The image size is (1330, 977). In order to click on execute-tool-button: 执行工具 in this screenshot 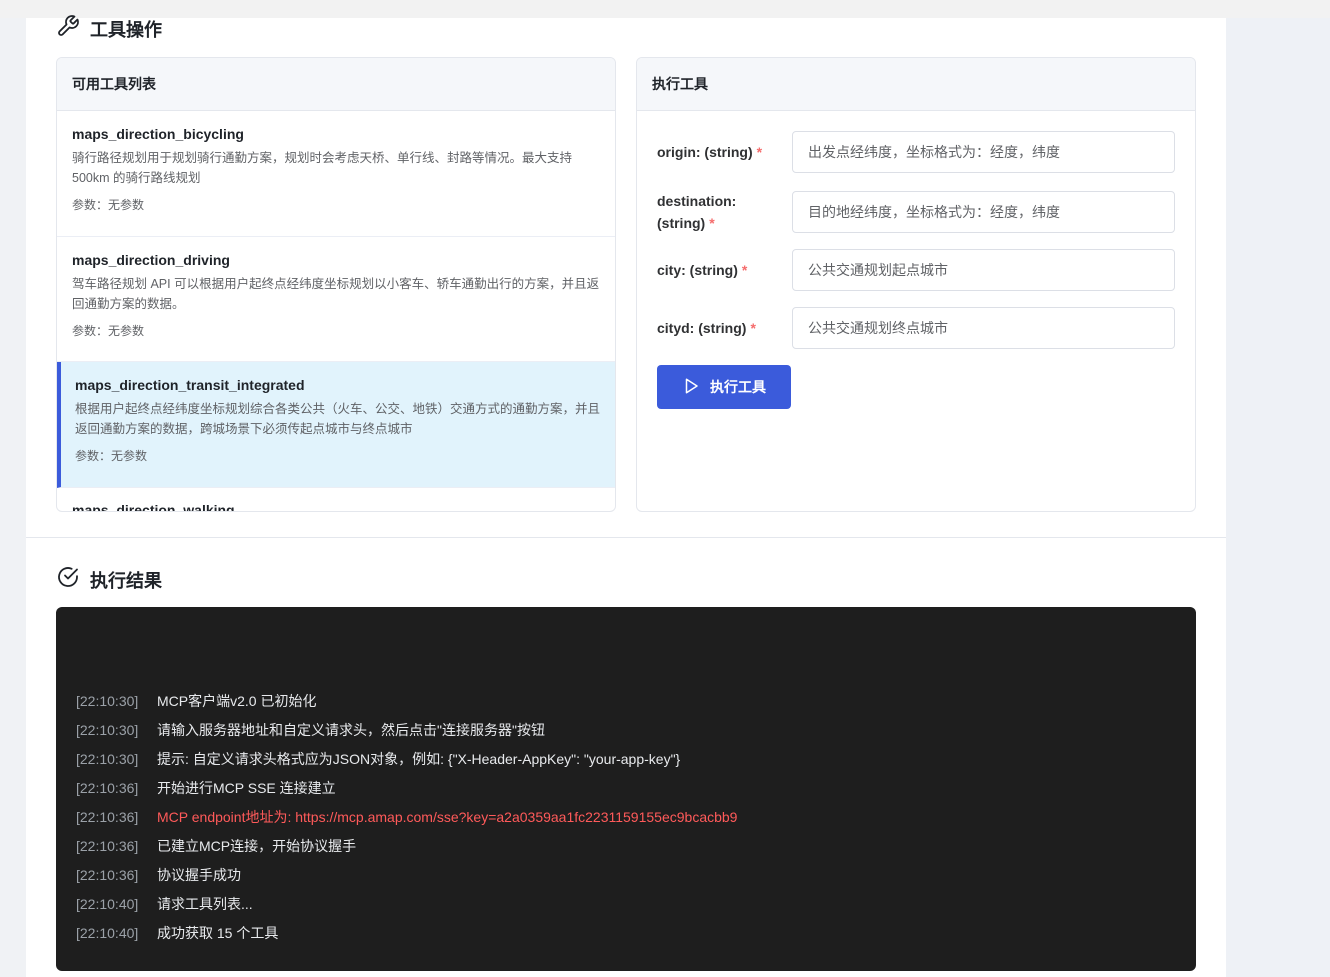, I will do `click(724, 387)`.